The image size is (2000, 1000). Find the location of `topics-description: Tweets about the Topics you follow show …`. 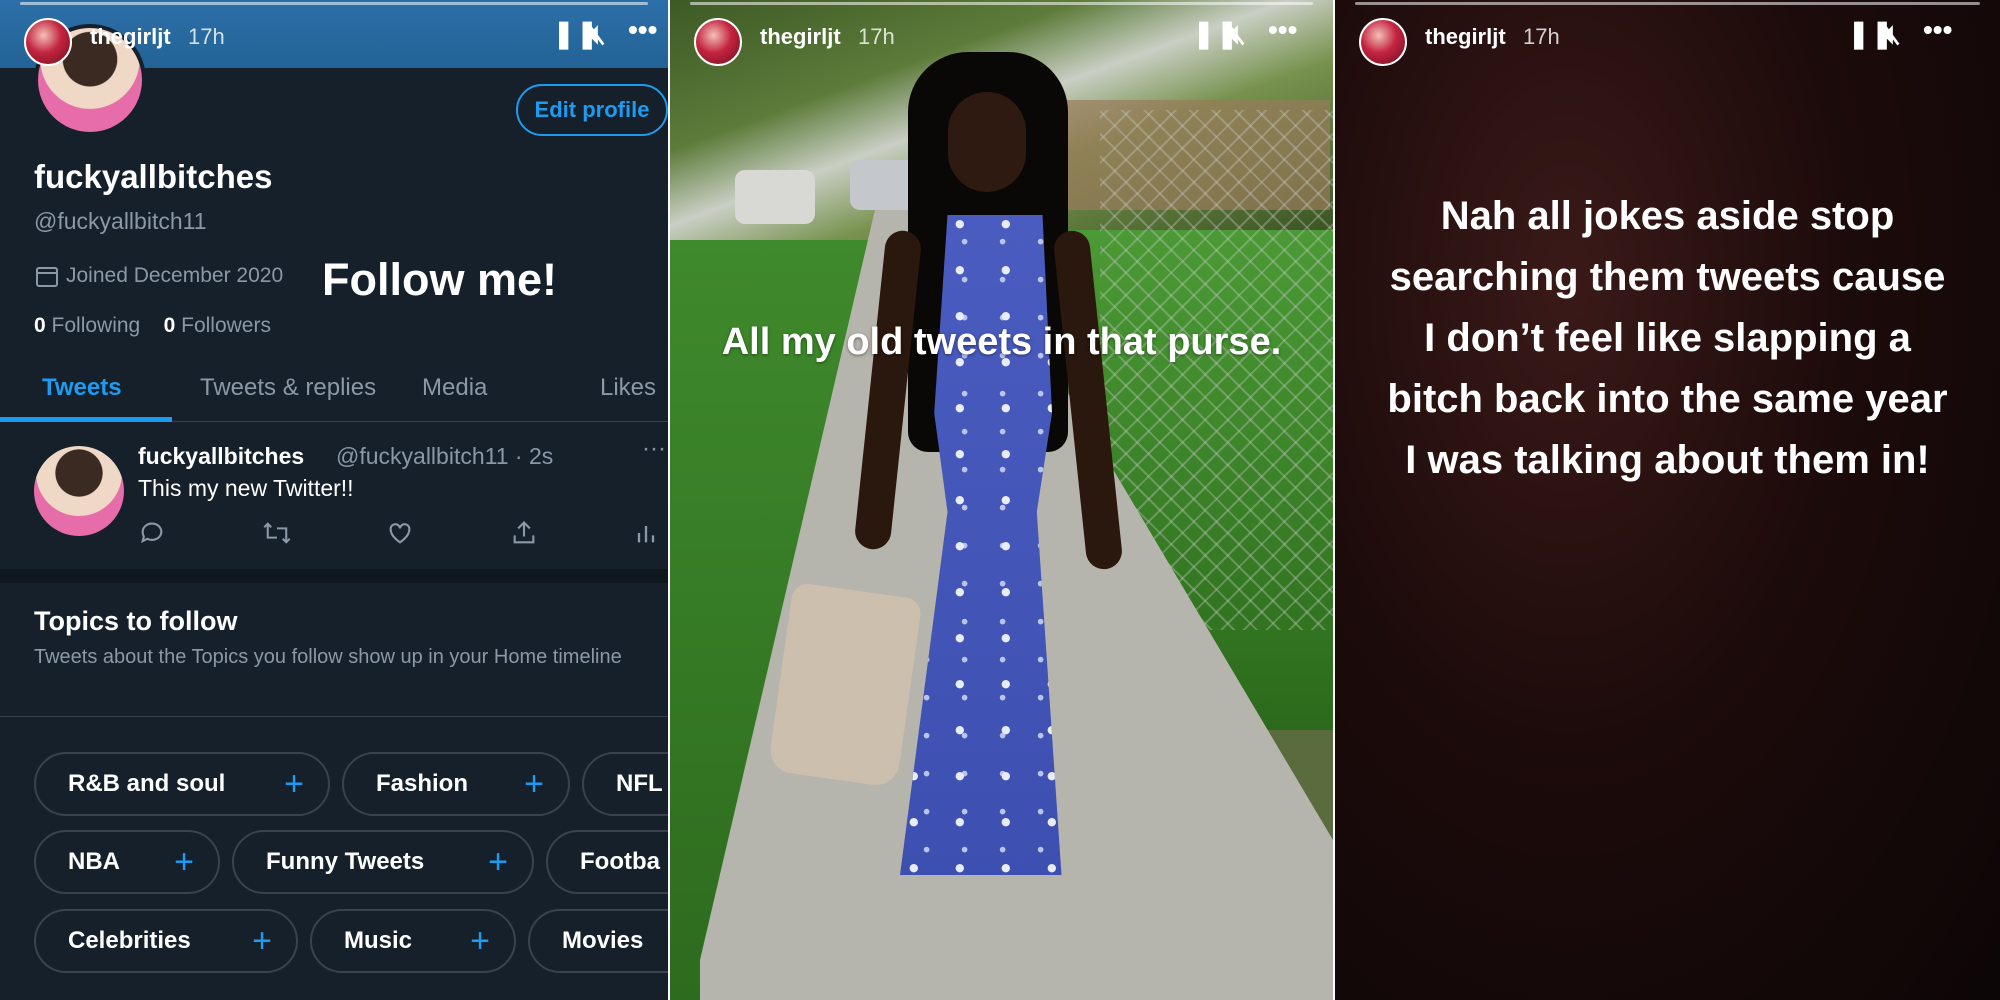

topics-description: Tweets about the Topics you follow show … is located at coordinates (328, 657).